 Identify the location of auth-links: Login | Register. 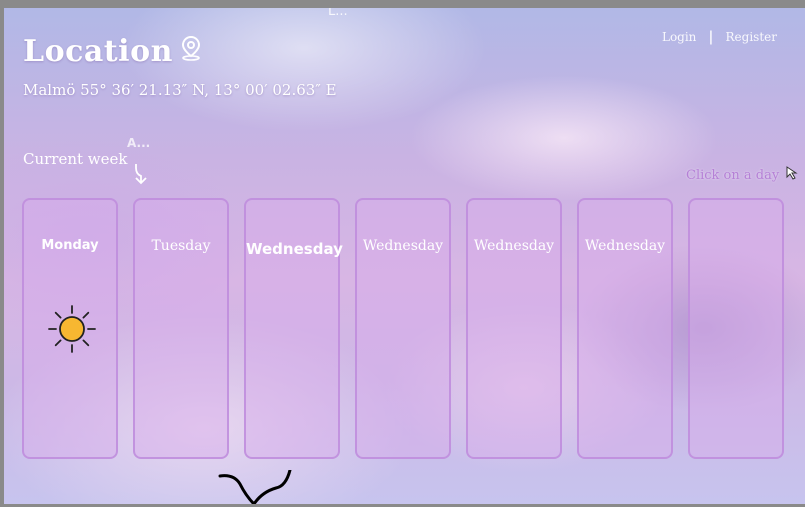
(719, 37).